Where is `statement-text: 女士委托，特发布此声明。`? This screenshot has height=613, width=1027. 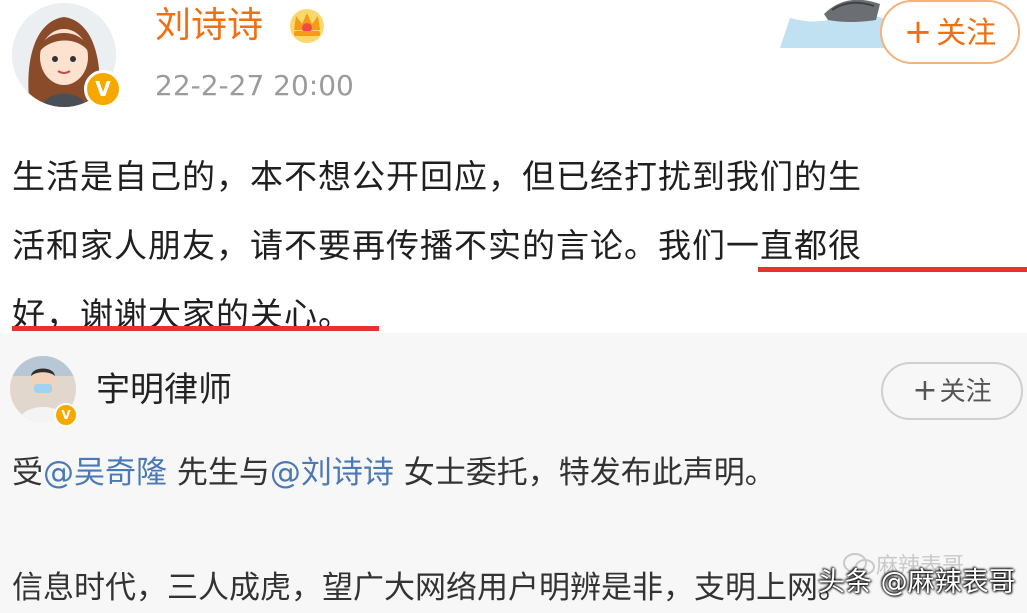
statement-text: 女士委托，特发布此声明。 is located at coordinates (584, 473).